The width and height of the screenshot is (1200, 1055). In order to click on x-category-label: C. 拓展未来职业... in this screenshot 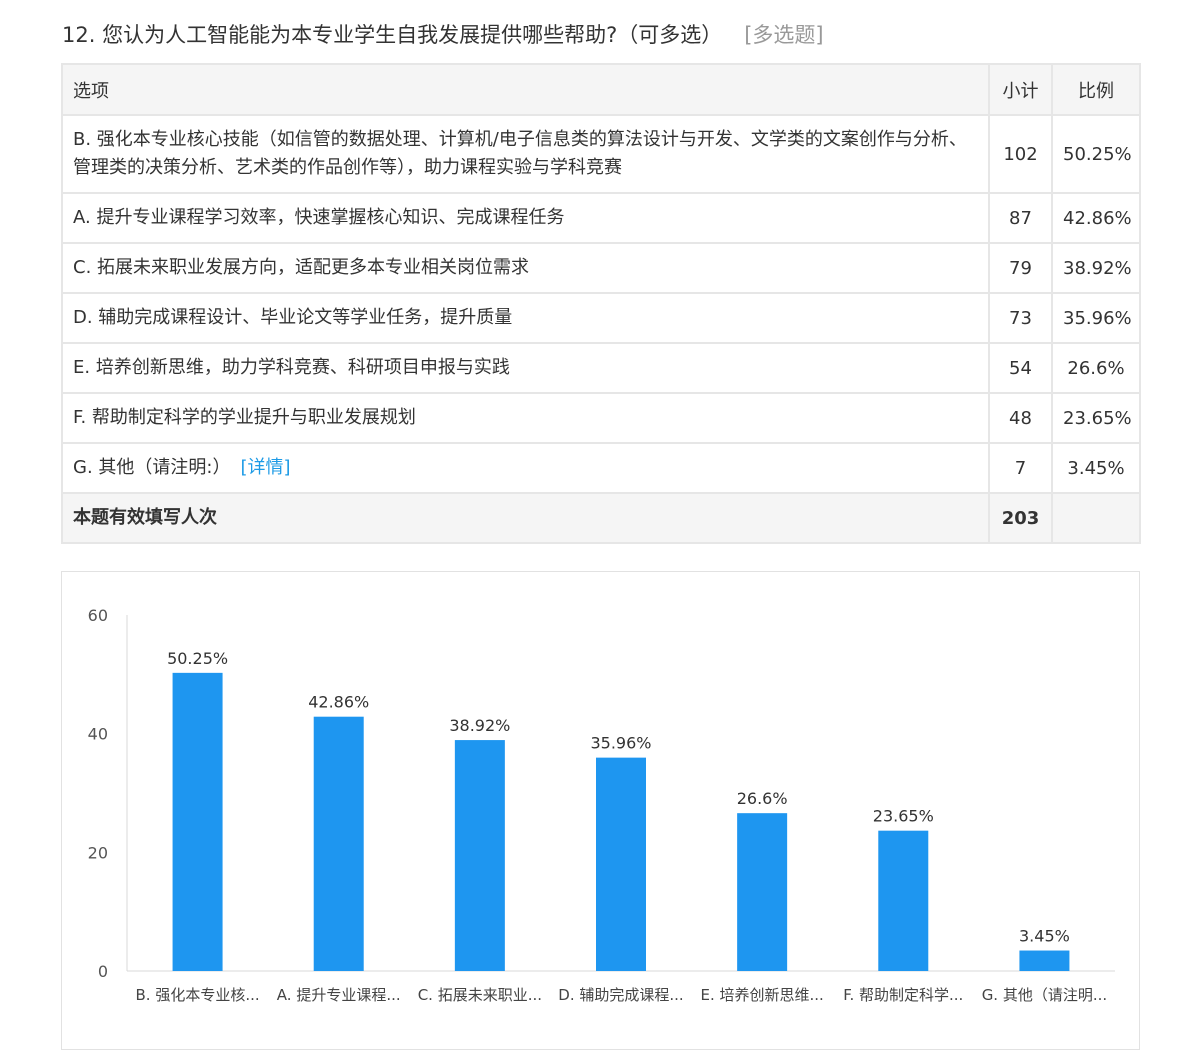, I will do `click(480, 995)`.